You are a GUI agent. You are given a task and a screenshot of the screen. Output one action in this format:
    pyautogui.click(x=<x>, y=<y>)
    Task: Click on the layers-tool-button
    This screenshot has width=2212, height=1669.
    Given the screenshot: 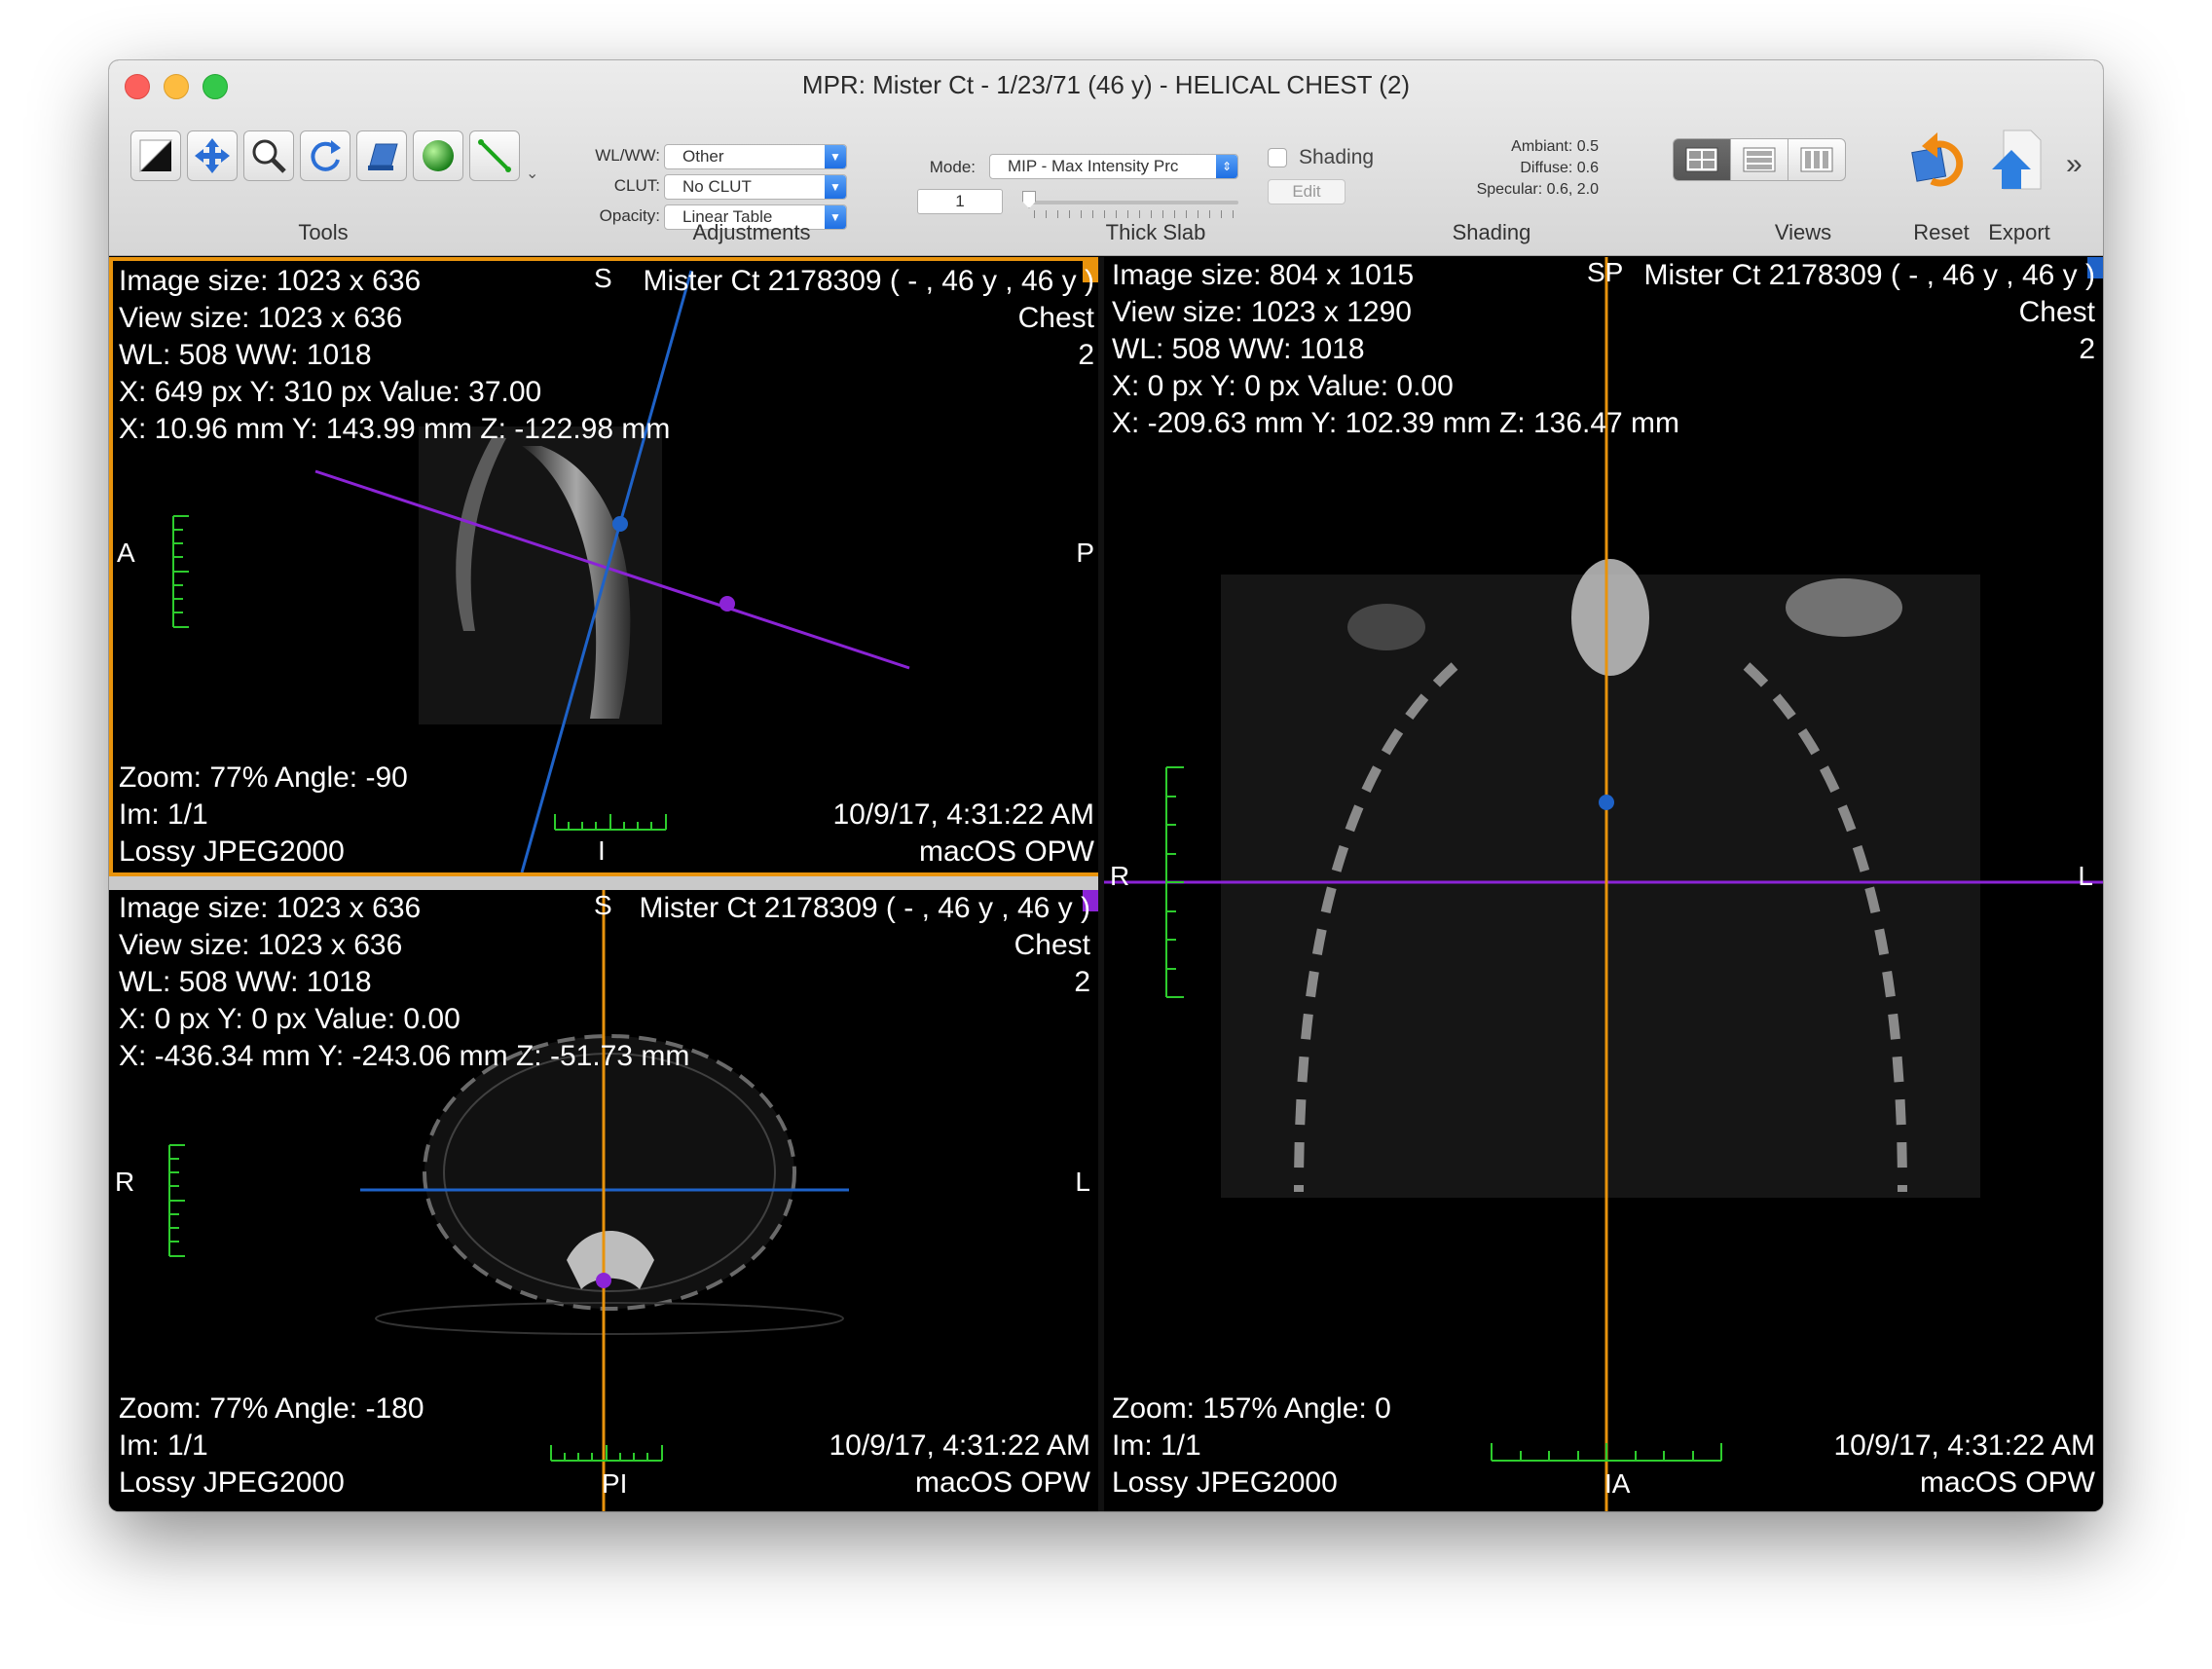 What is the action you would take?
    pyautogui.click(x=381, y=155)
    